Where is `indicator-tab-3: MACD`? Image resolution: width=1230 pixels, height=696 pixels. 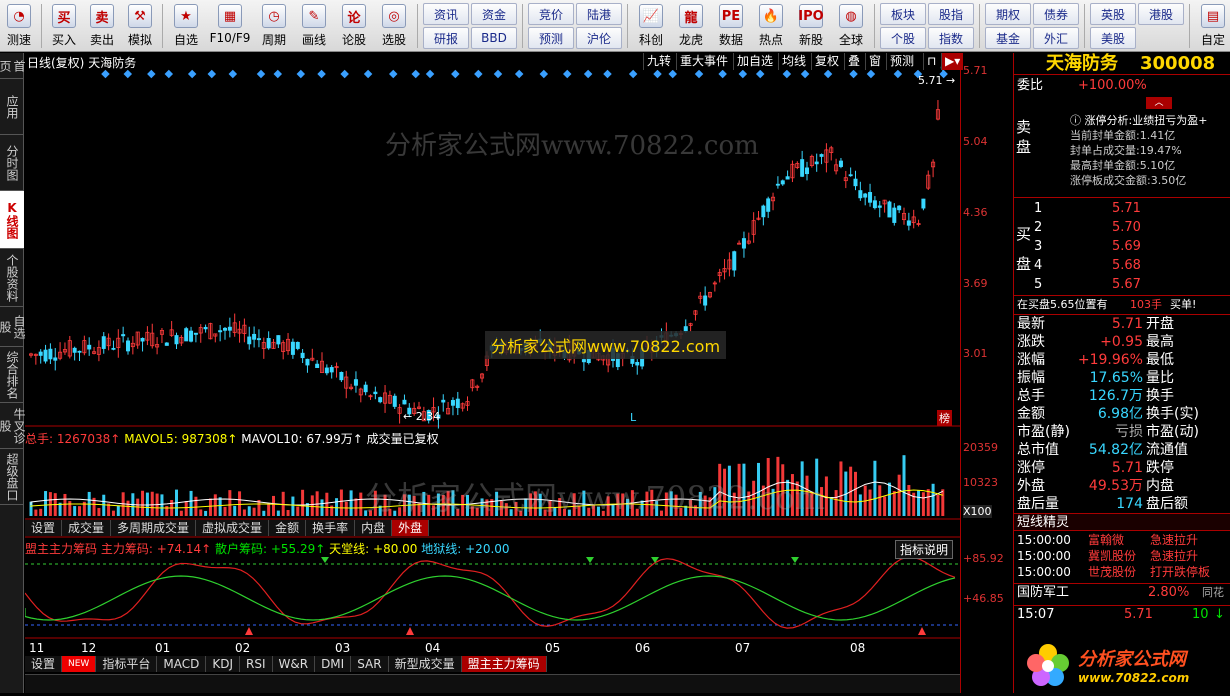 indicator-tab-3: MACD is located at coordinates (182, 664).